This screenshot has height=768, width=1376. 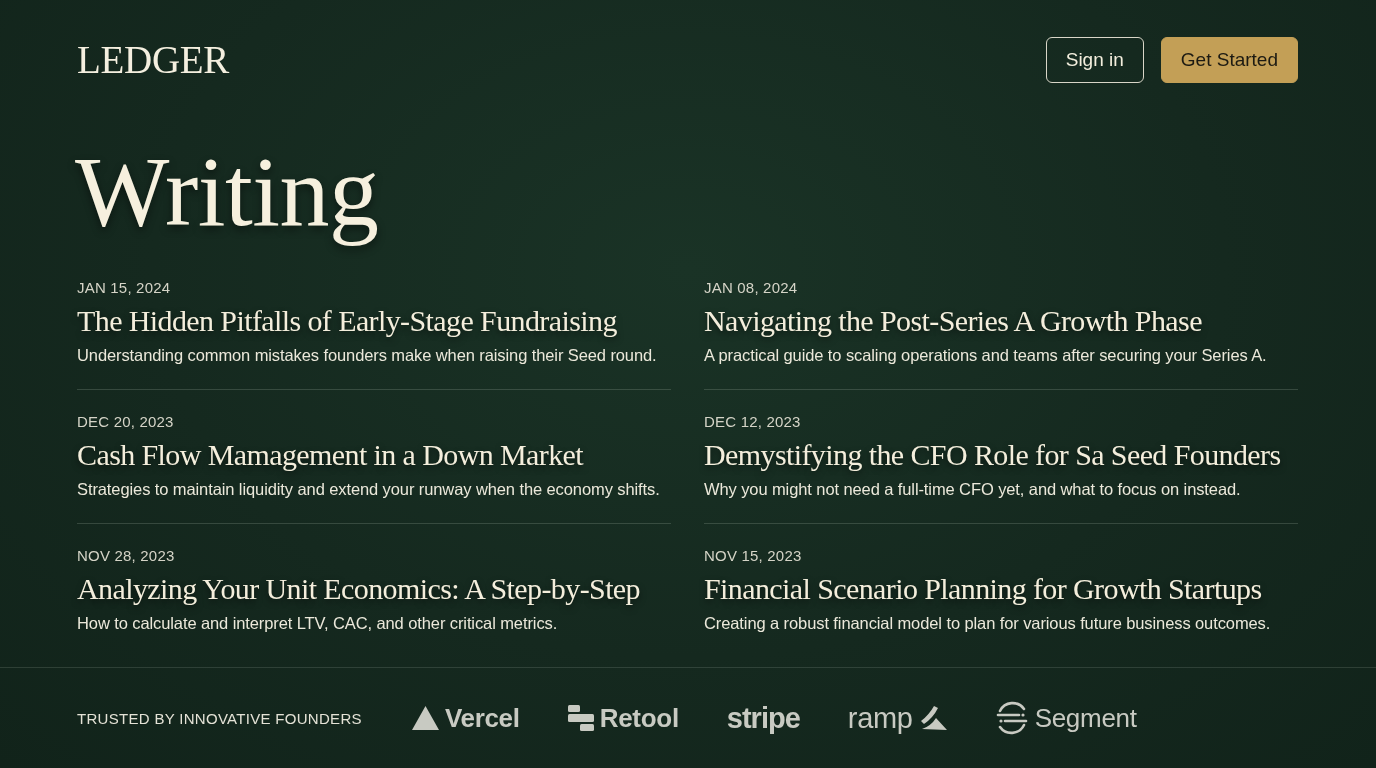 I want to click on article-date: NOV 15, 2023, so click(x=753, y=556).